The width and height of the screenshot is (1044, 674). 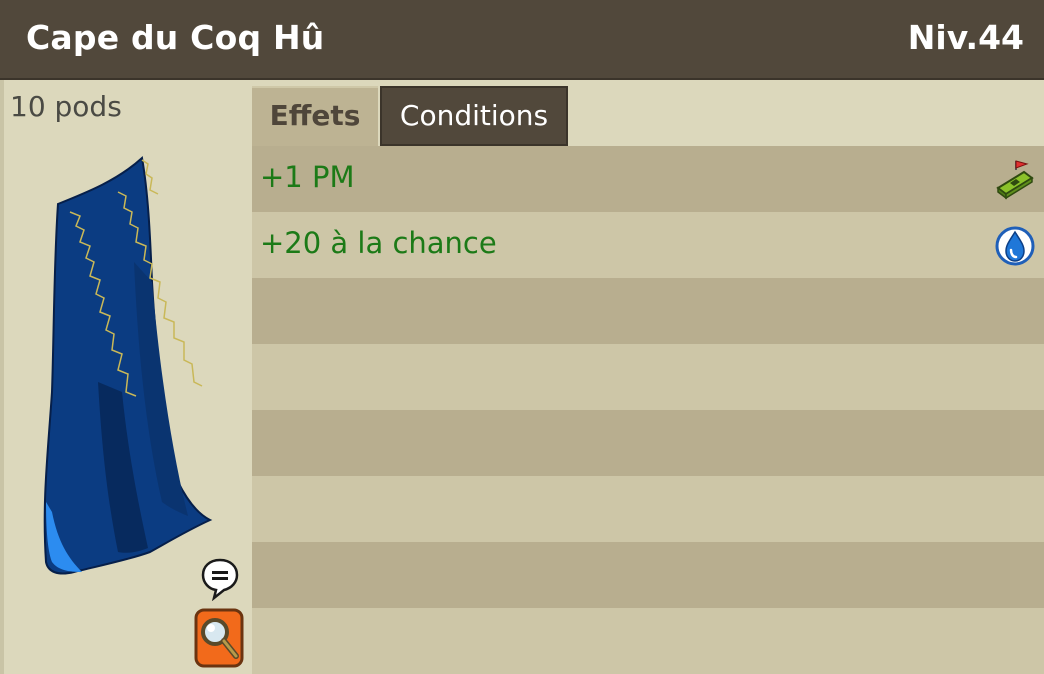 I want to click on item-weight: 10 pods, so click(x=66, y=106).